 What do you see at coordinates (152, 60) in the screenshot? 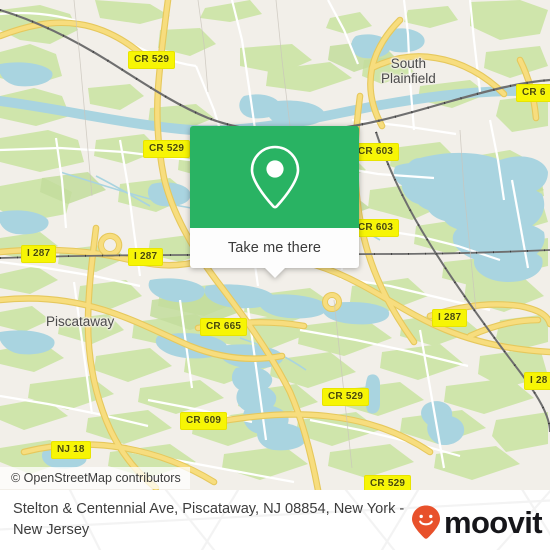
I see `shield-cr-529-north: CR 529` at bounding box center [152, 60].